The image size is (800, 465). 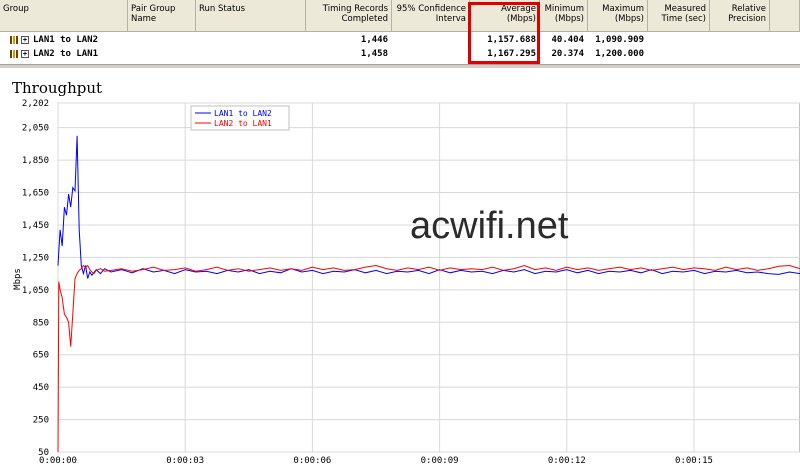 What do you see at coordinates (694, 460) in the screenshot?
I see `x-tick-label: 0:00:15` at bounding box center [694, 460].